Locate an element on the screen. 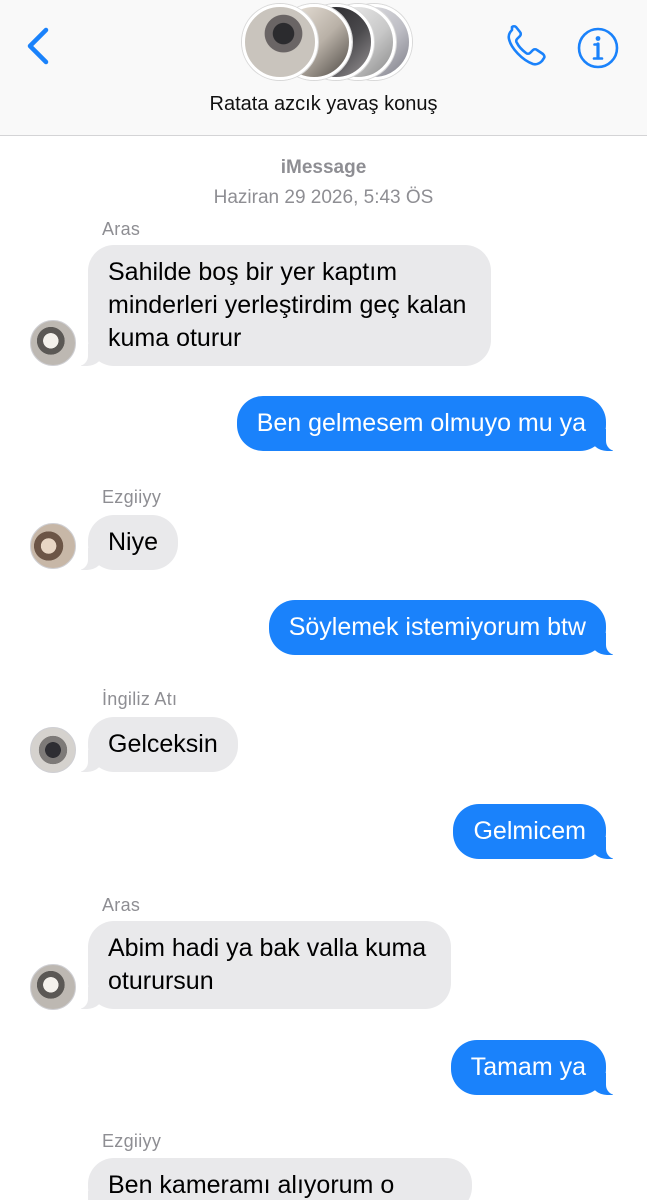 This screenshot has width=647, height=1200. chevron-left-icon is located at coordinates (38, 46).